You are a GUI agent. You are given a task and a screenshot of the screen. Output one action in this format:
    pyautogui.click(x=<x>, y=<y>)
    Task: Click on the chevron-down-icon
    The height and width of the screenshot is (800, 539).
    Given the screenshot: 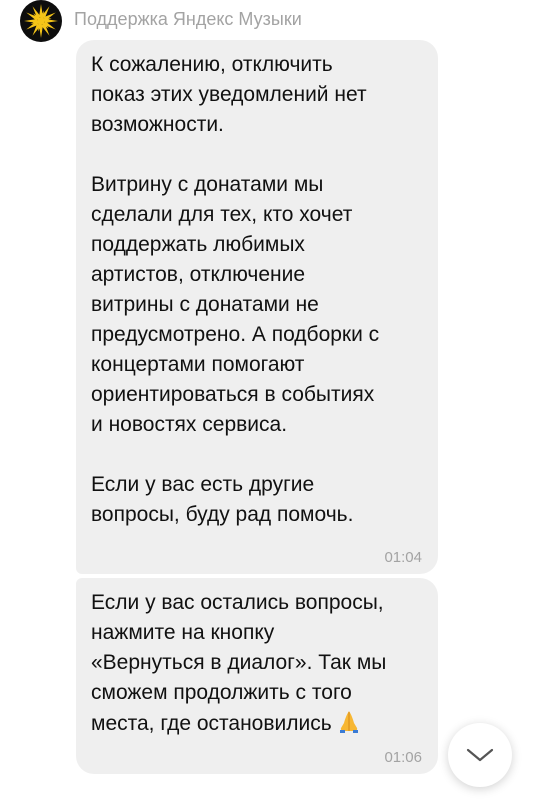 What is the action you would take?
    pyautogui.click(x=480, y=755)
    